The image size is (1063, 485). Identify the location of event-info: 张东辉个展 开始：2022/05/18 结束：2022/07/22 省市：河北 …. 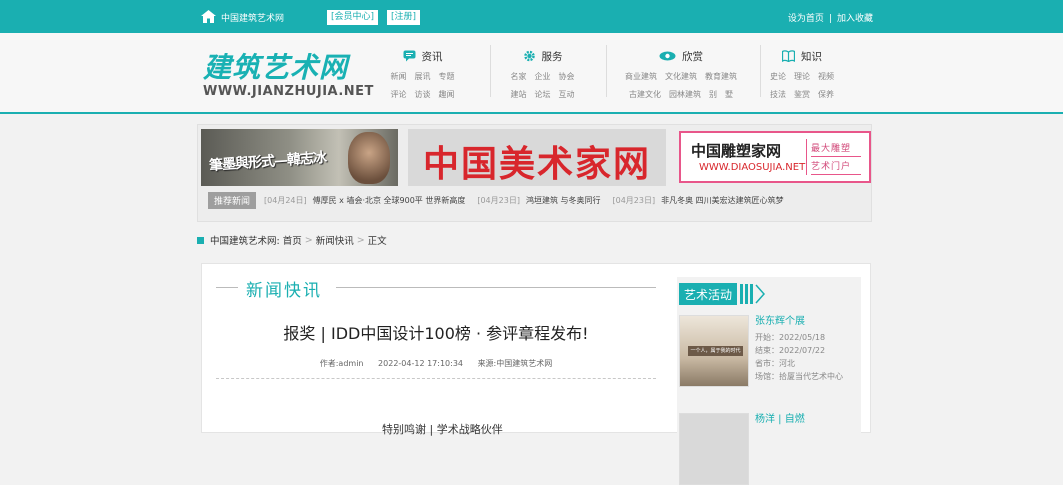
(799, 349).